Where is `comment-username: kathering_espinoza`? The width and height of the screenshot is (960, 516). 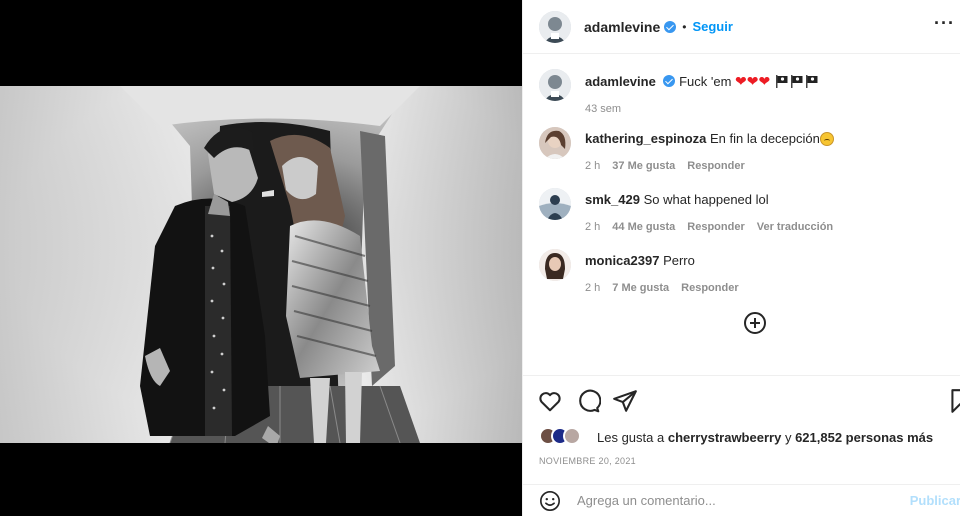 comment-username: kathering_espinoza is located at coordinates (645, 138).